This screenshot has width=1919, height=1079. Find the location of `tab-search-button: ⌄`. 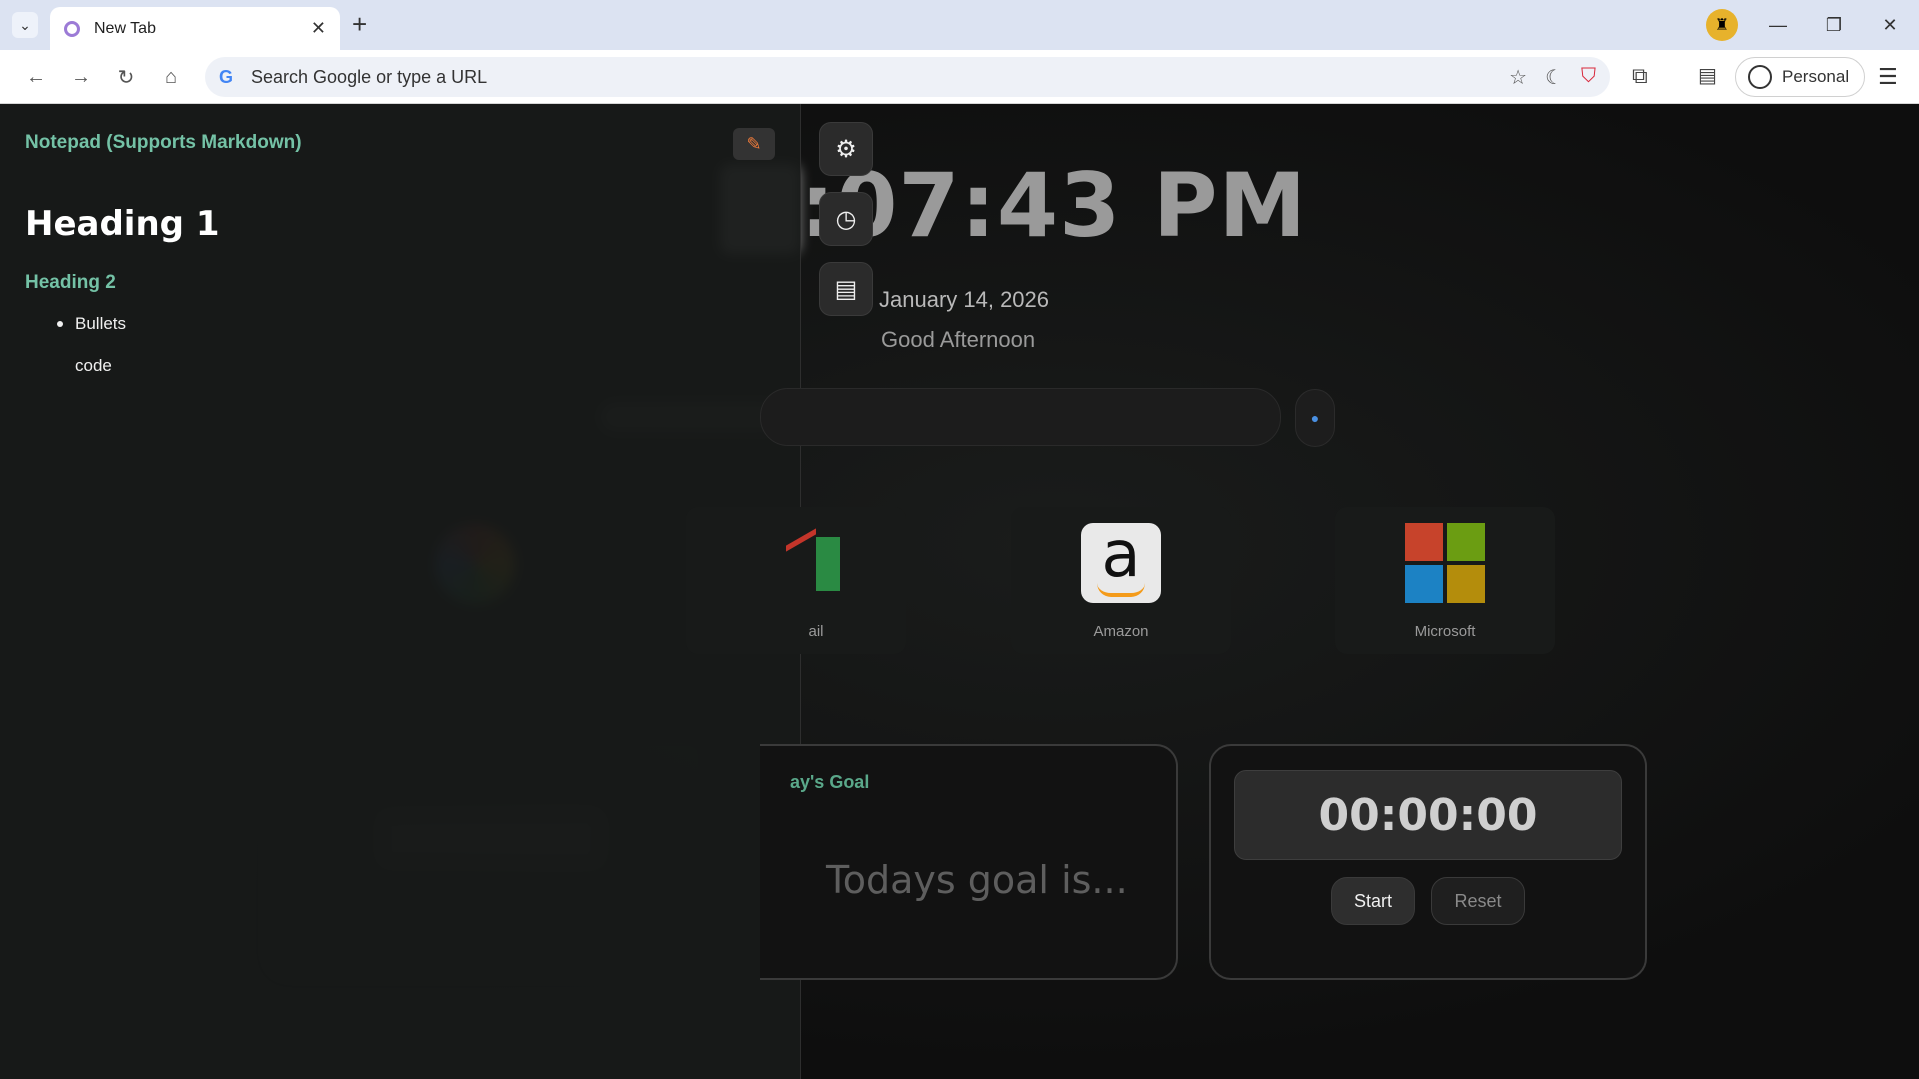

tab-search-button: ⌄ is located at coordinates (25, 25).